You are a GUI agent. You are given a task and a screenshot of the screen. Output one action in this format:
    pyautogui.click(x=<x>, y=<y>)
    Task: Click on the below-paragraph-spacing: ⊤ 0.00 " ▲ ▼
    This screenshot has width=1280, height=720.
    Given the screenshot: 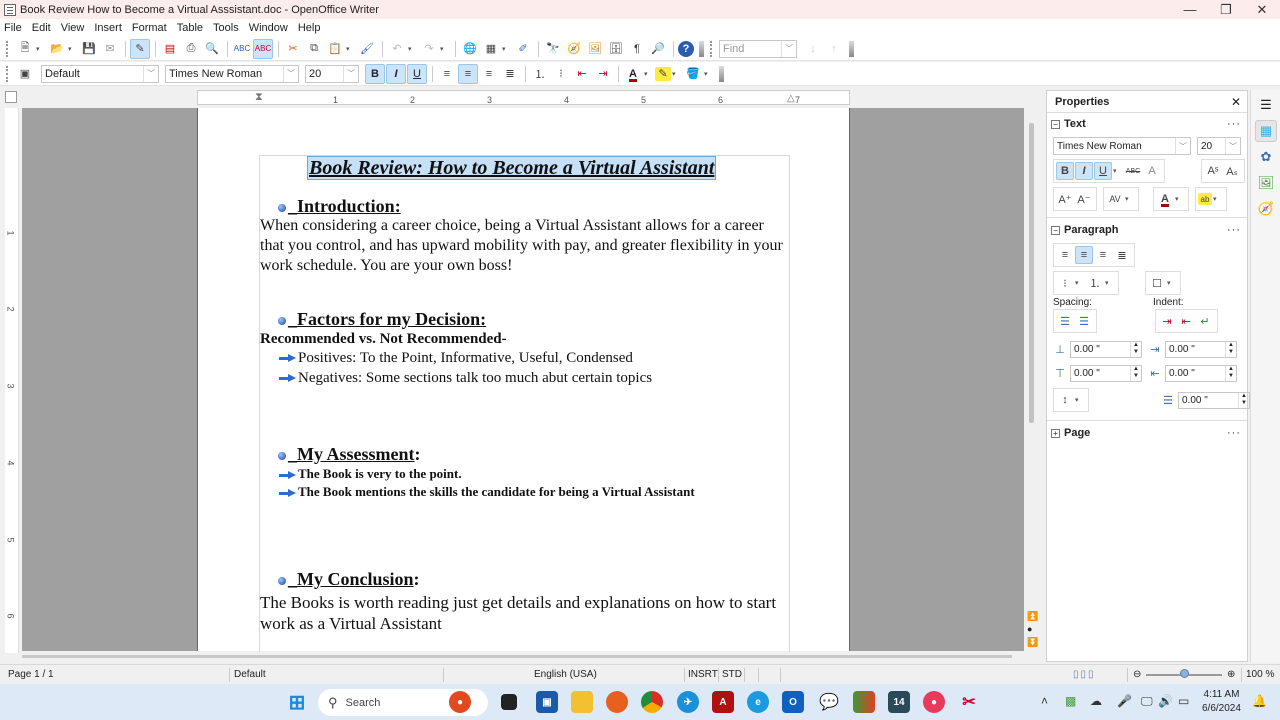 What is the action you would take?
    pyautogui.click(x=1097, y=373)
    